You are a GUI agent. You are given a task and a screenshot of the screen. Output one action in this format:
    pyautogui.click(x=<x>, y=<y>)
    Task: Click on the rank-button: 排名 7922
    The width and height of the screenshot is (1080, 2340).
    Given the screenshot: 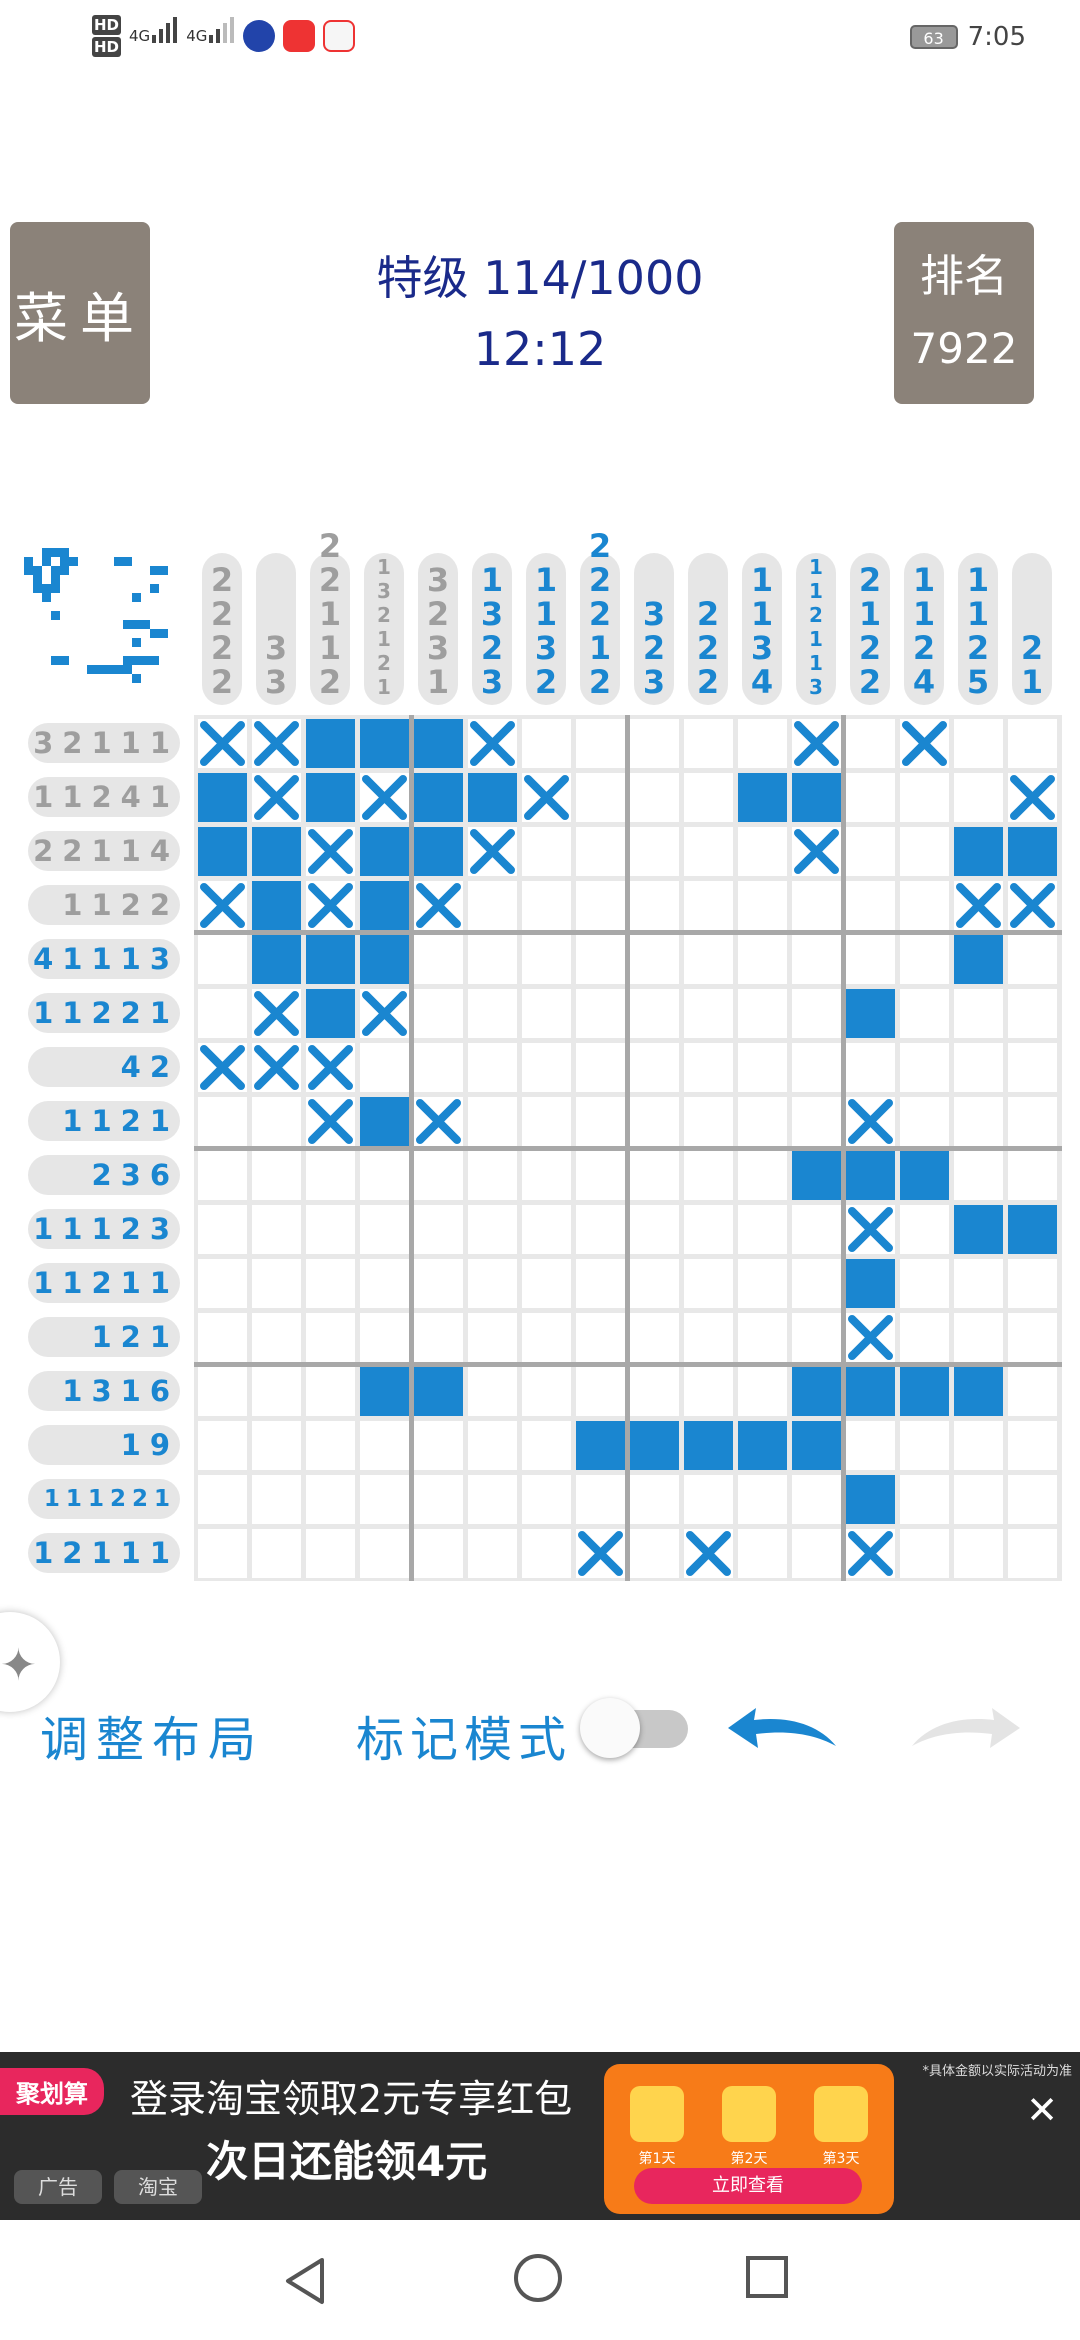 What is the action you would take?
    pyautogui.click(x=964, y=313)
    